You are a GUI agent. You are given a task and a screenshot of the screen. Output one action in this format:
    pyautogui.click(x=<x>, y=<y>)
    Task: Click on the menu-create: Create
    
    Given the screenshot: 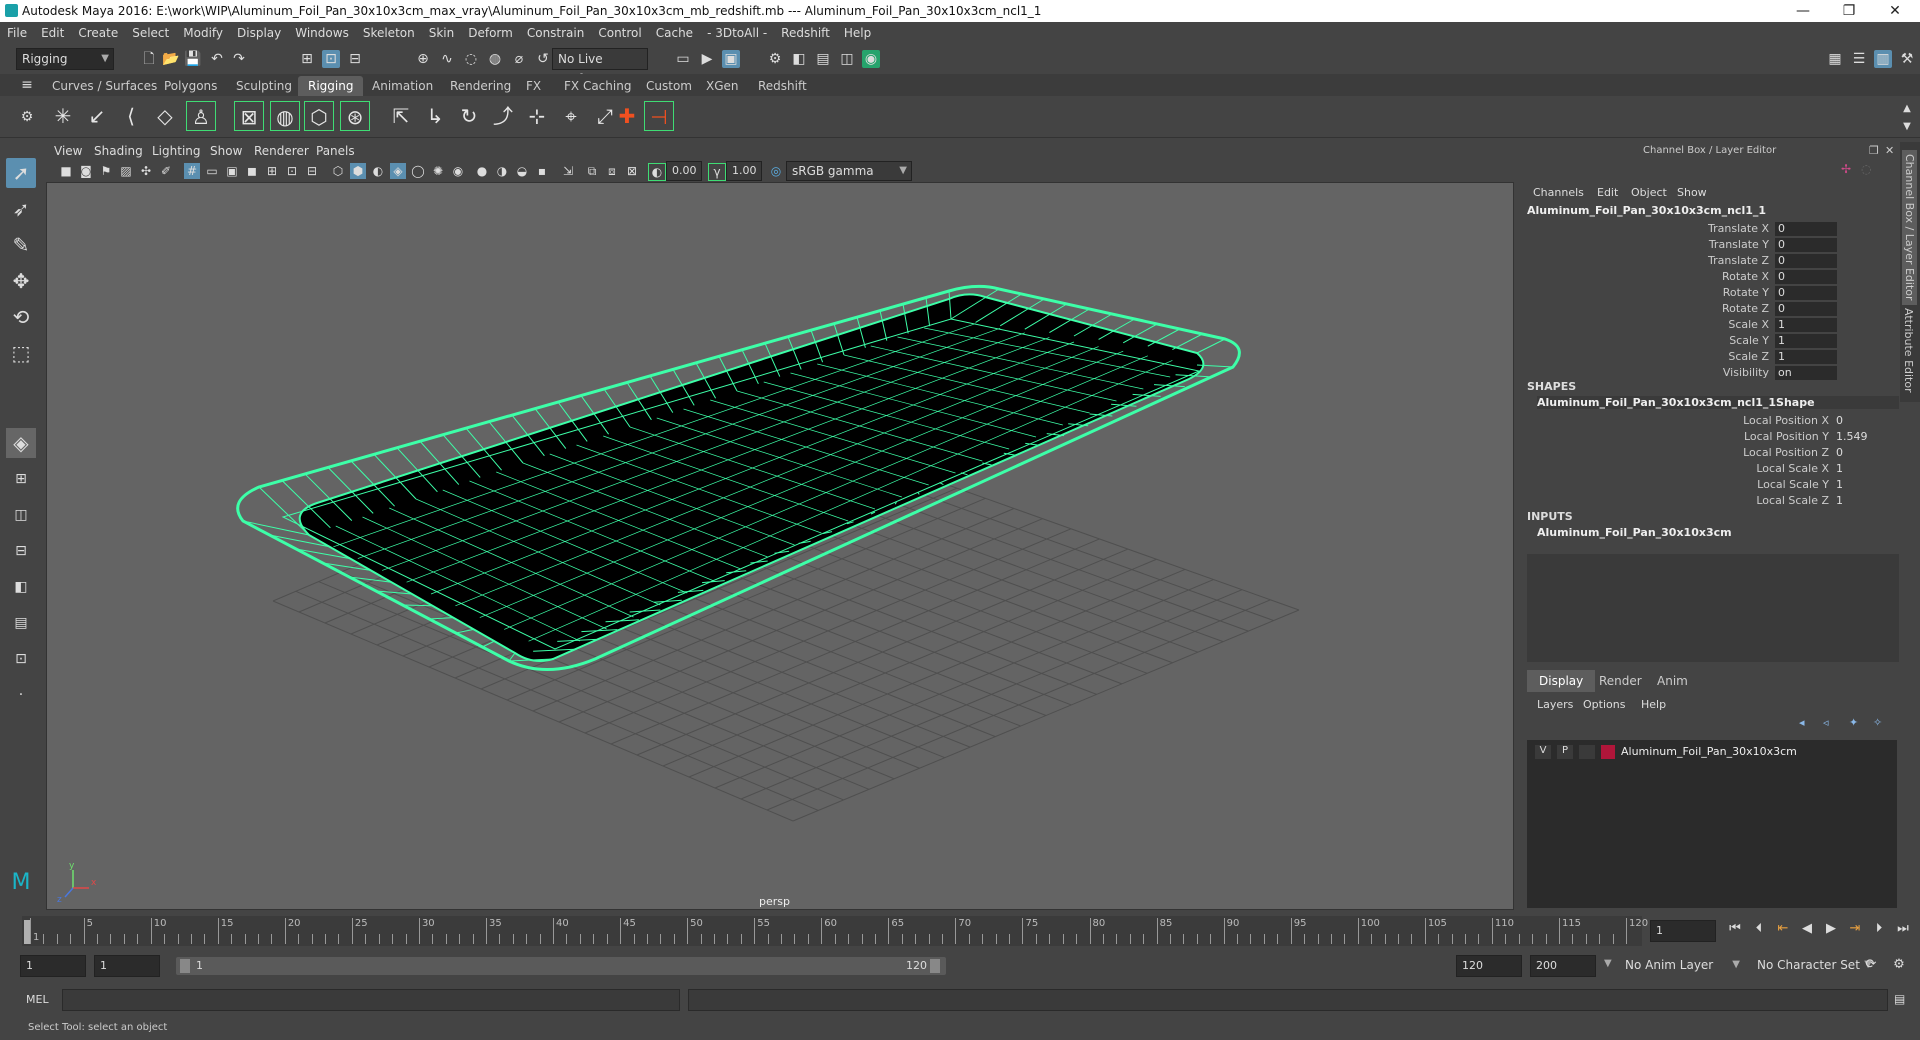 What is the action you would take?
    pyautogui.click(x=98, y=33)
    